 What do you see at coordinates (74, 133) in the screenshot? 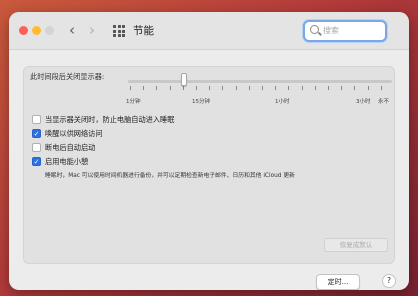
I see `wake-network-label: 唤醒以供网络访问` at bounding box center [74, 133].